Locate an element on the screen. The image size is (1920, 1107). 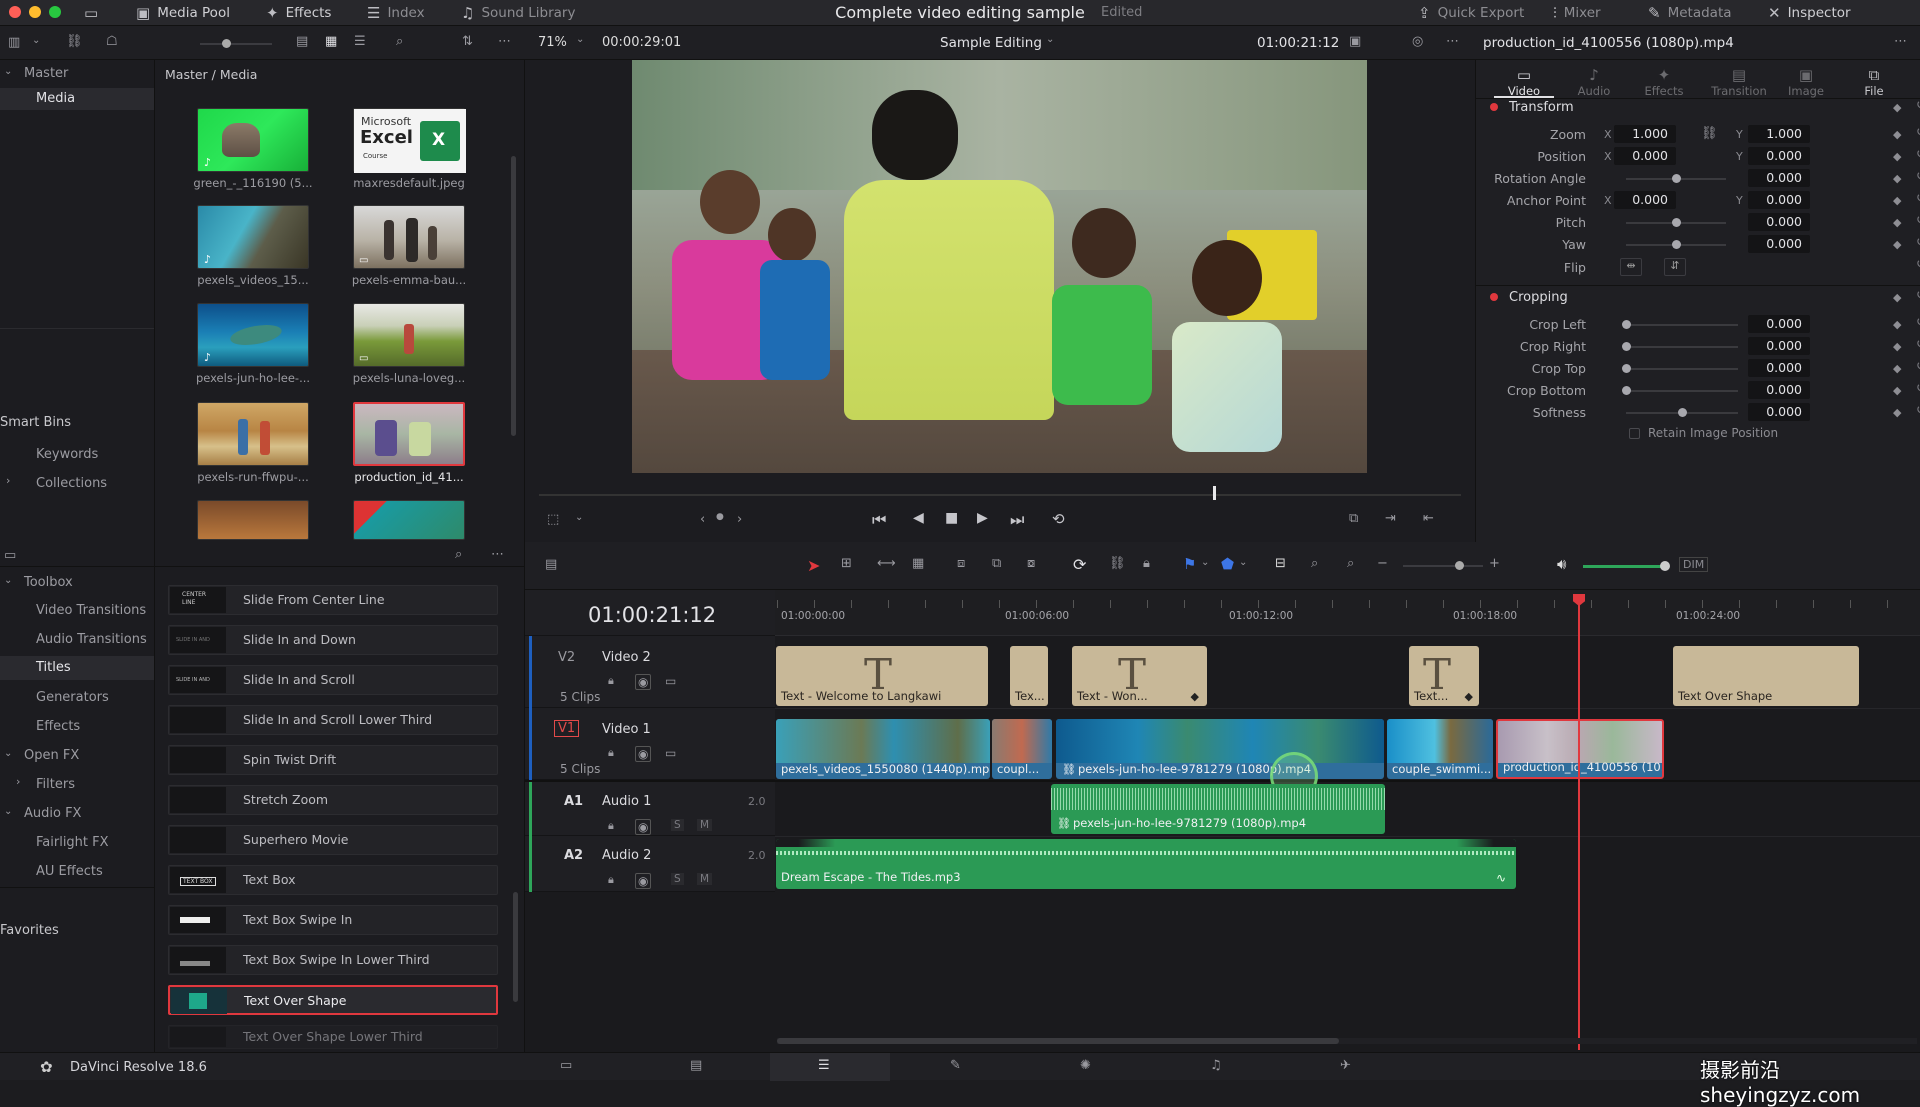
comment-icon: ☖ is located at coordinates (112, 41).